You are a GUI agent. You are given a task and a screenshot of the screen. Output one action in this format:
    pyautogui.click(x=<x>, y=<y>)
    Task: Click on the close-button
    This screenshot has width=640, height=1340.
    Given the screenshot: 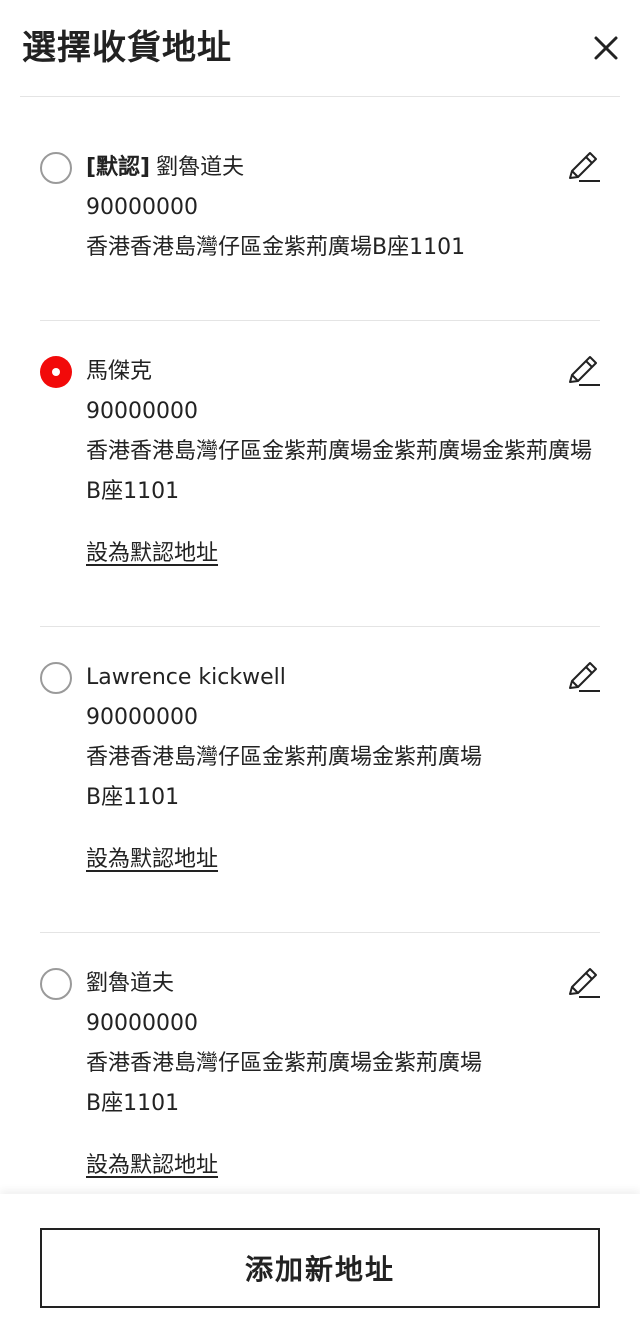 What is the action you would take?
    pyautogui.click(x=606, y=48)
    